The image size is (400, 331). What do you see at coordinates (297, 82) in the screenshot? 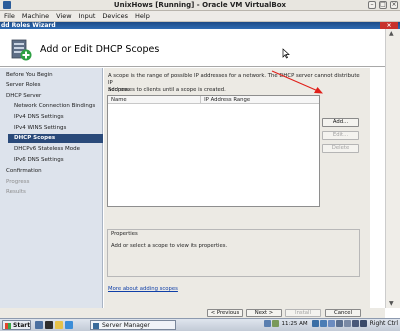
I see `annotation-arrow-icon` at bounding box center [297, 82].